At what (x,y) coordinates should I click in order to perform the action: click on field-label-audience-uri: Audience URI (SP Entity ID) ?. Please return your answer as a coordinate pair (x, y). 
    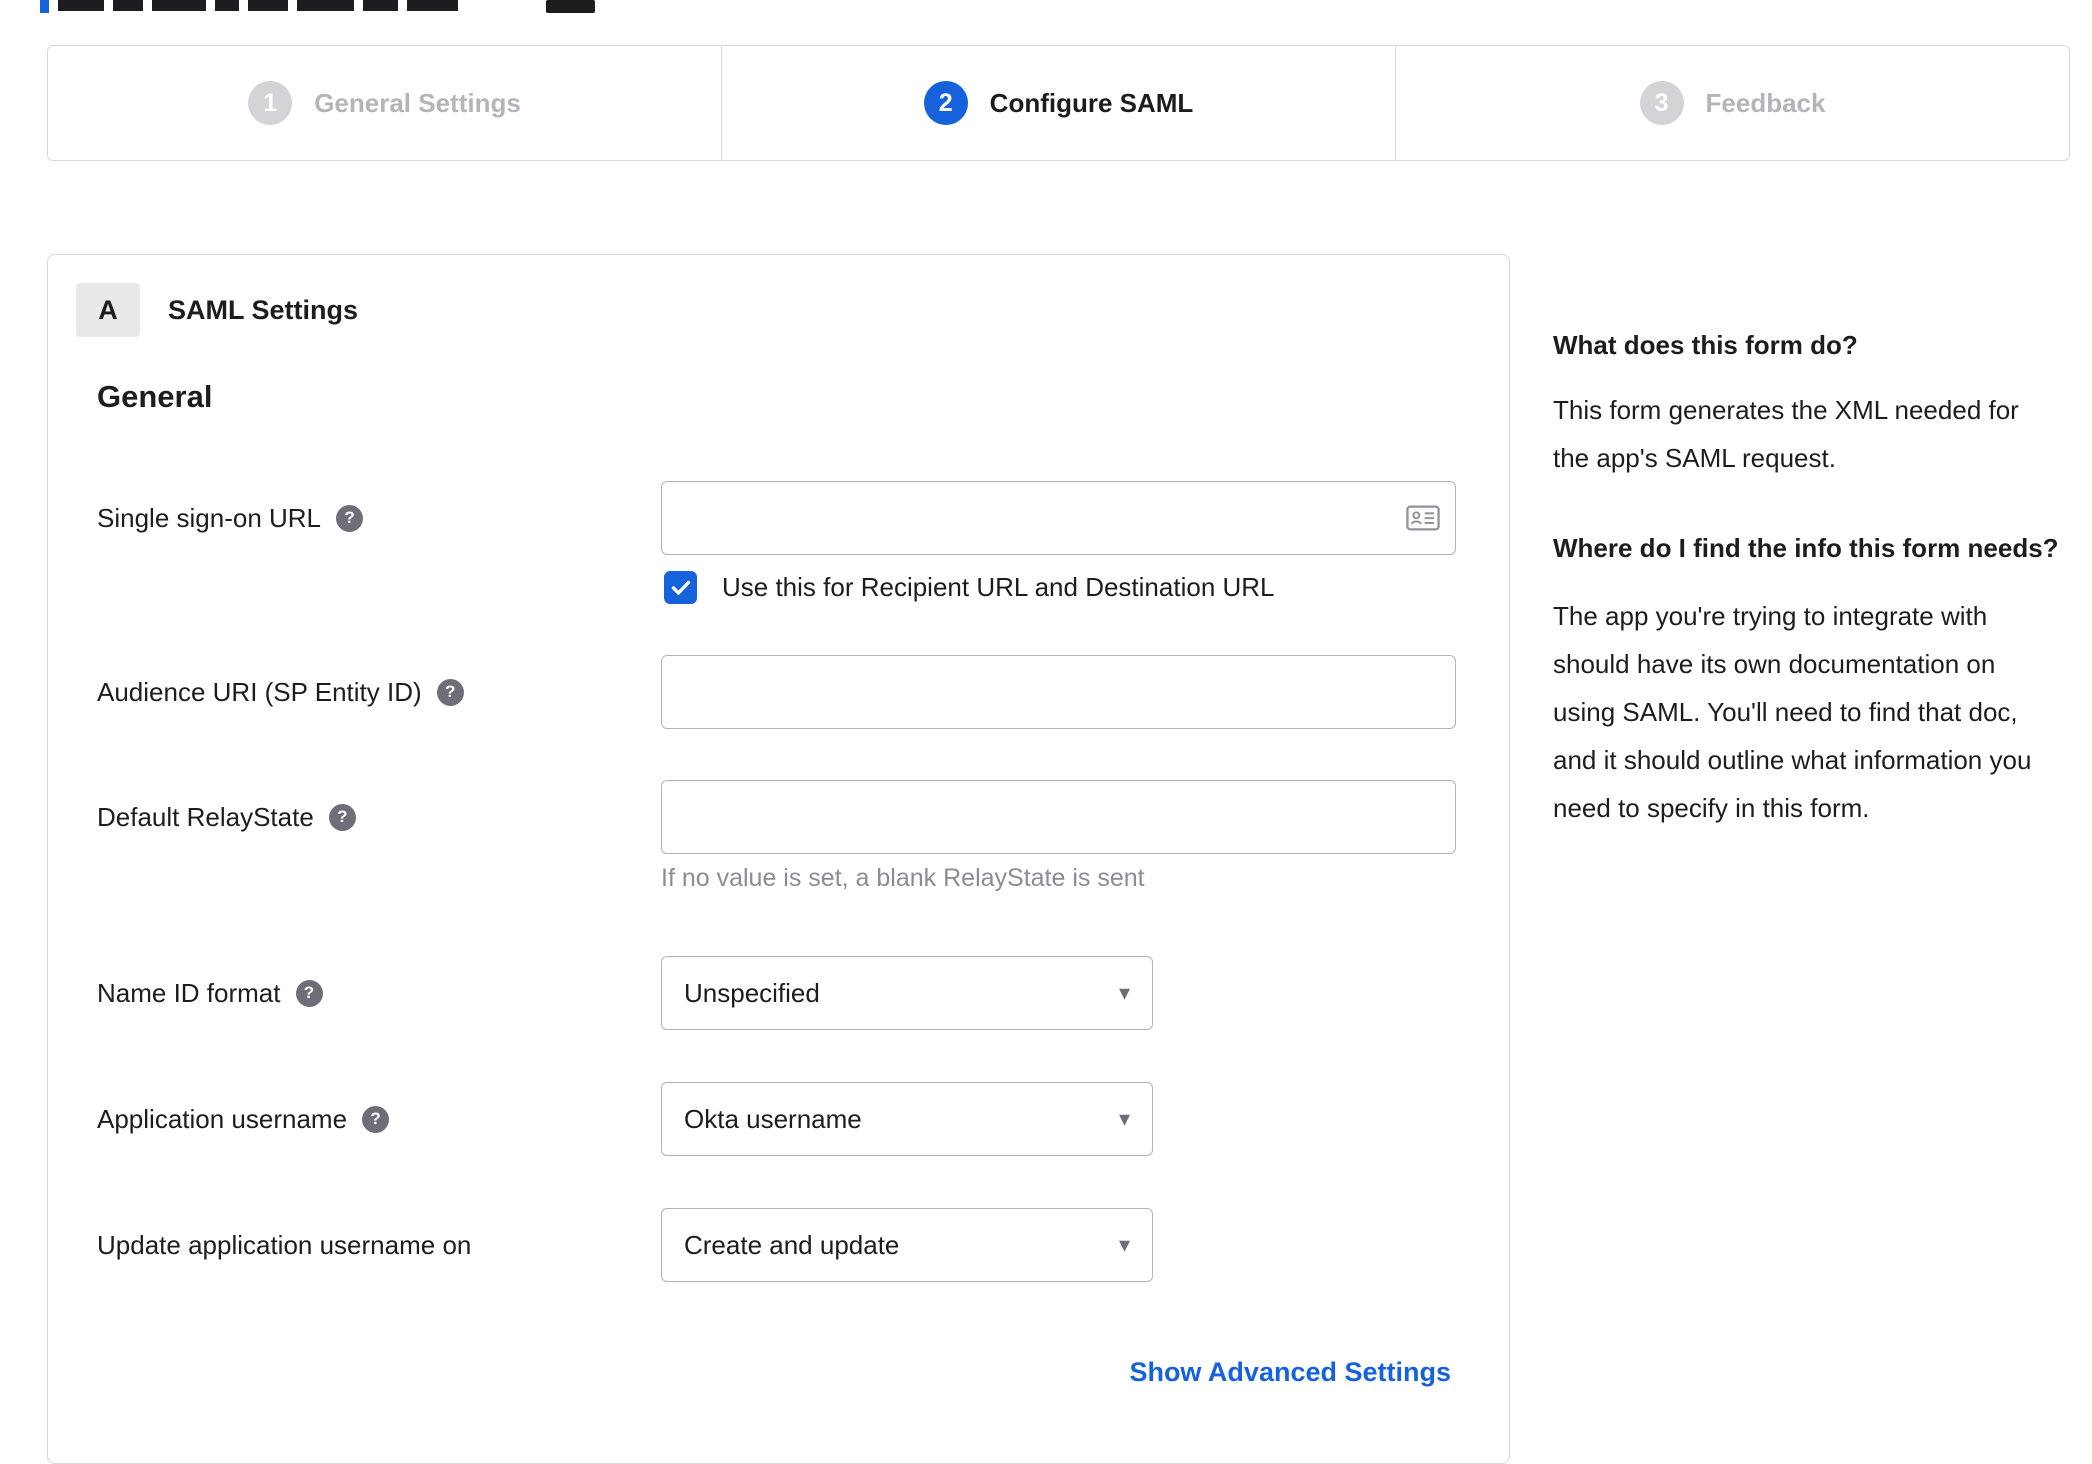
    Looking at the image, I should click on (280, 692).